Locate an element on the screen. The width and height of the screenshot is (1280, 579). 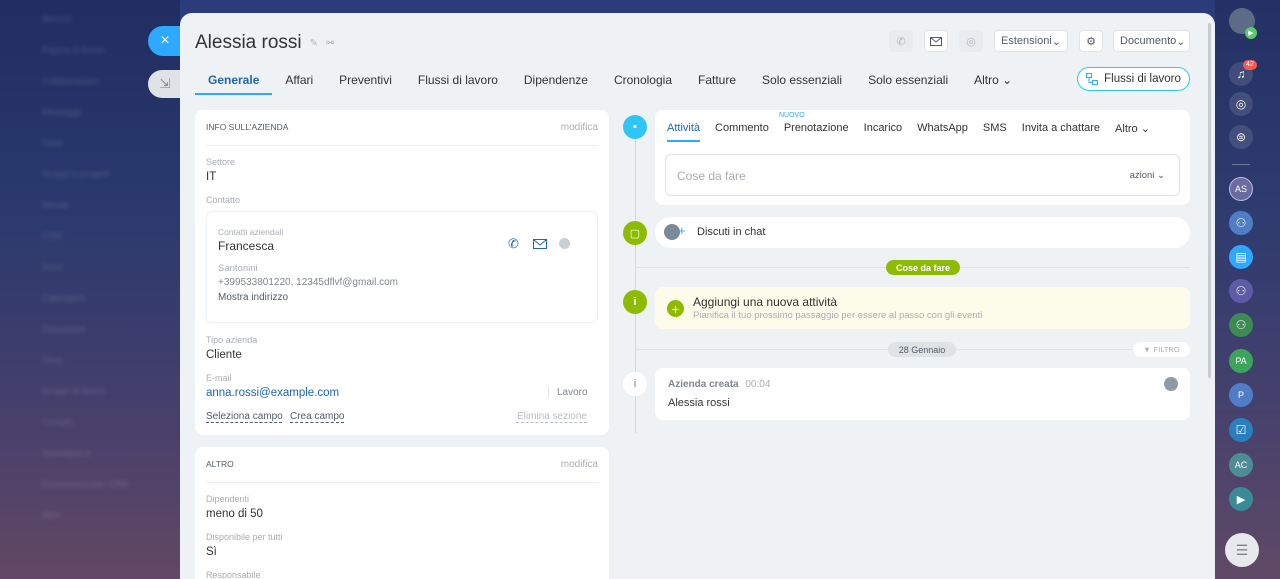
message-icon: ▤ is located at coordinates (1241, 257).